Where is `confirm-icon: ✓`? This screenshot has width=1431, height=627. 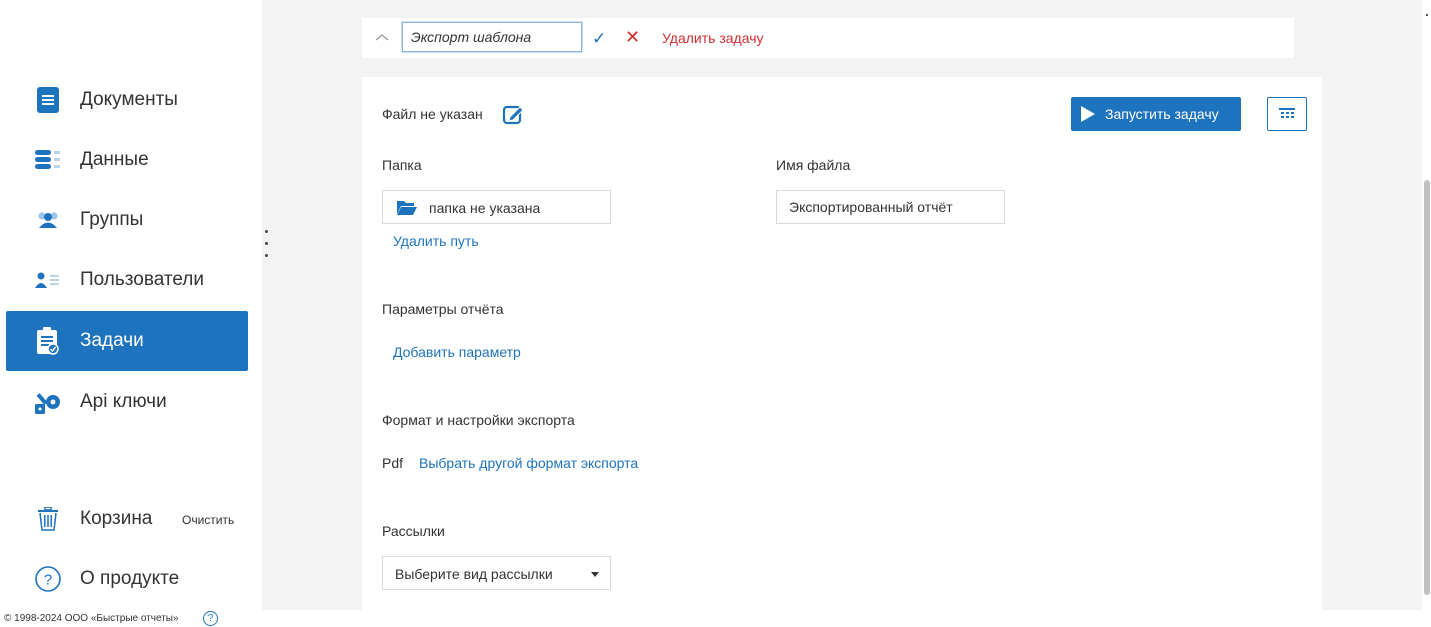 confirm-icon: ✓ is located at coordinates (599, 39).